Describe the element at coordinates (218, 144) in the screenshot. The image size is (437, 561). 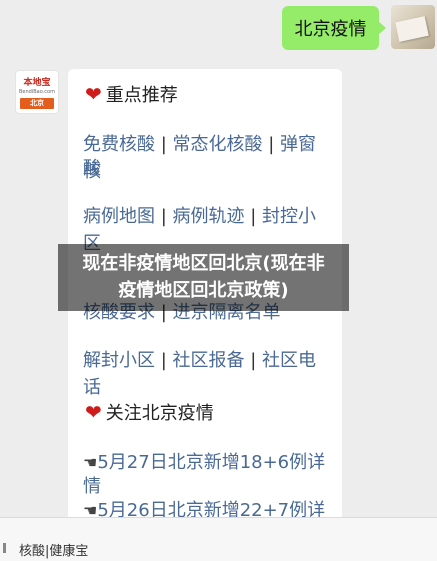
I see `link-regular-nucleic-test: 常态化核酸` at that location.